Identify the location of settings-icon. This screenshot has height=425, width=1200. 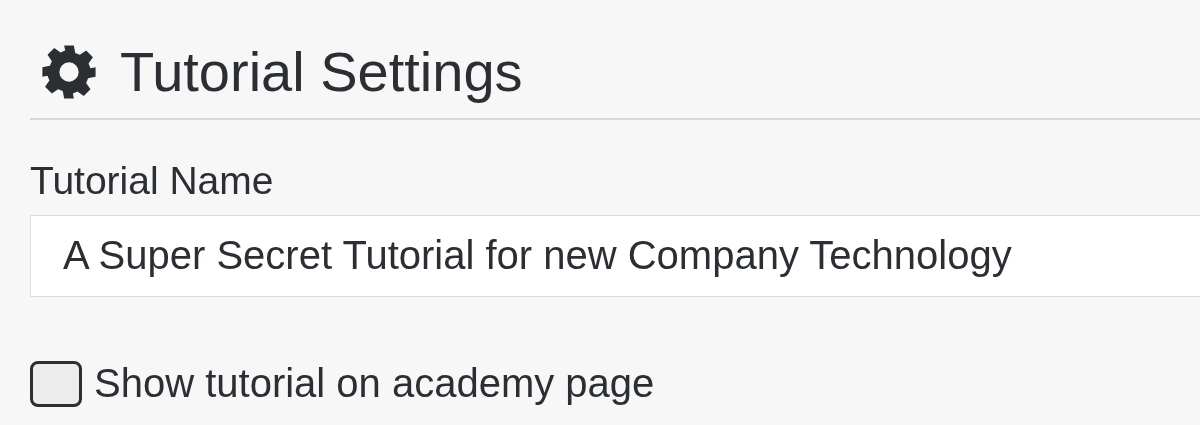
(69, 72).